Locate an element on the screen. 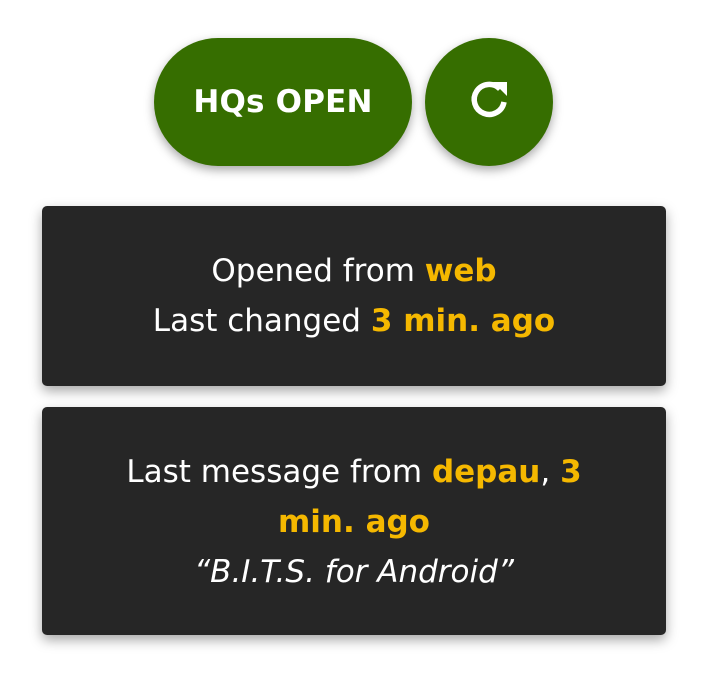 This screenshot has height=676, width=708. opened-from-line: Opened from web is located at coordinates (354, 271).